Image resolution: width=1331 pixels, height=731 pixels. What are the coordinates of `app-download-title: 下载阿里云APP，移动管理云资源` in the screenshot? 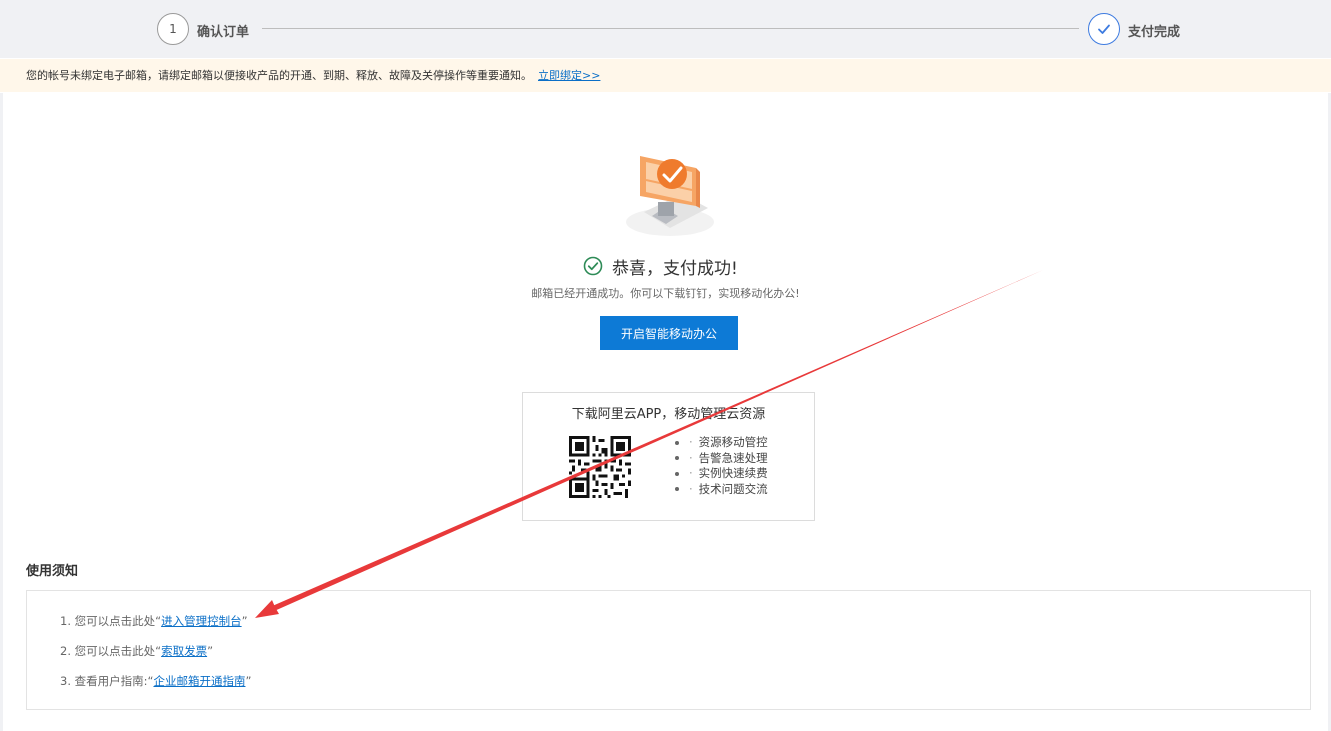 It's located at (668, 414).